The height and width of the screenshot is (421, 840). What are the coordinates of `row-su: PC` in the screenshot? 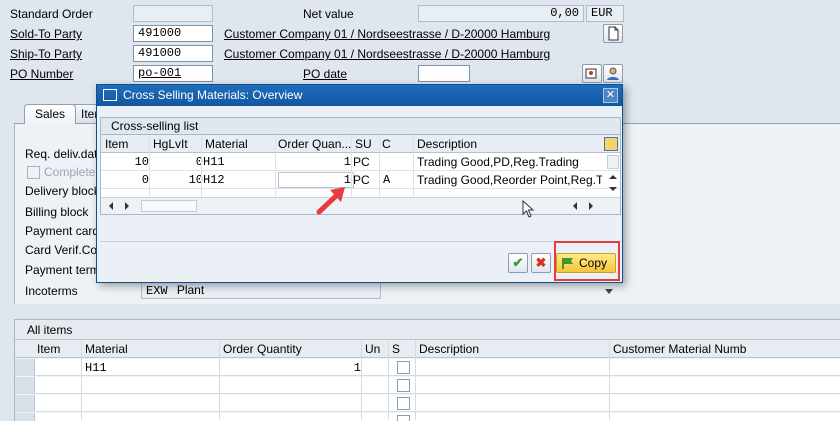 It's located at (361, 180).